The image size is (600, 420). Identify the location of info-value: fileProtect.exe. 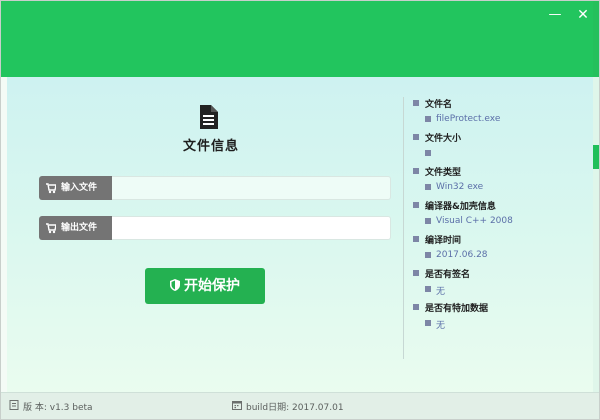
(468, 119).